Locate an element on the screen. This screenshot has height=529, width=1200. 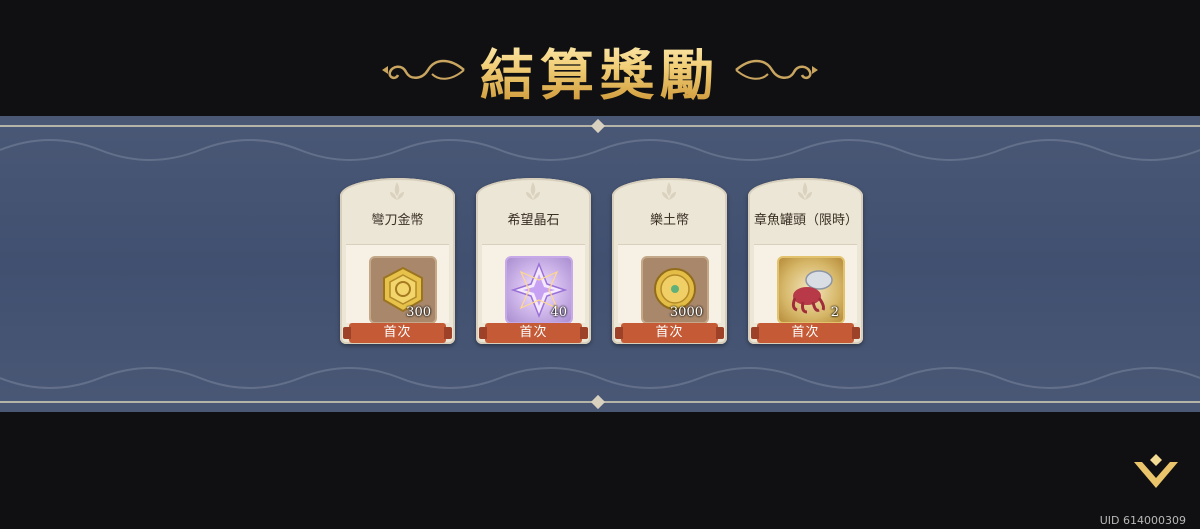
reward-name: 彎刀金幣 is located at coordinates (397, 220).